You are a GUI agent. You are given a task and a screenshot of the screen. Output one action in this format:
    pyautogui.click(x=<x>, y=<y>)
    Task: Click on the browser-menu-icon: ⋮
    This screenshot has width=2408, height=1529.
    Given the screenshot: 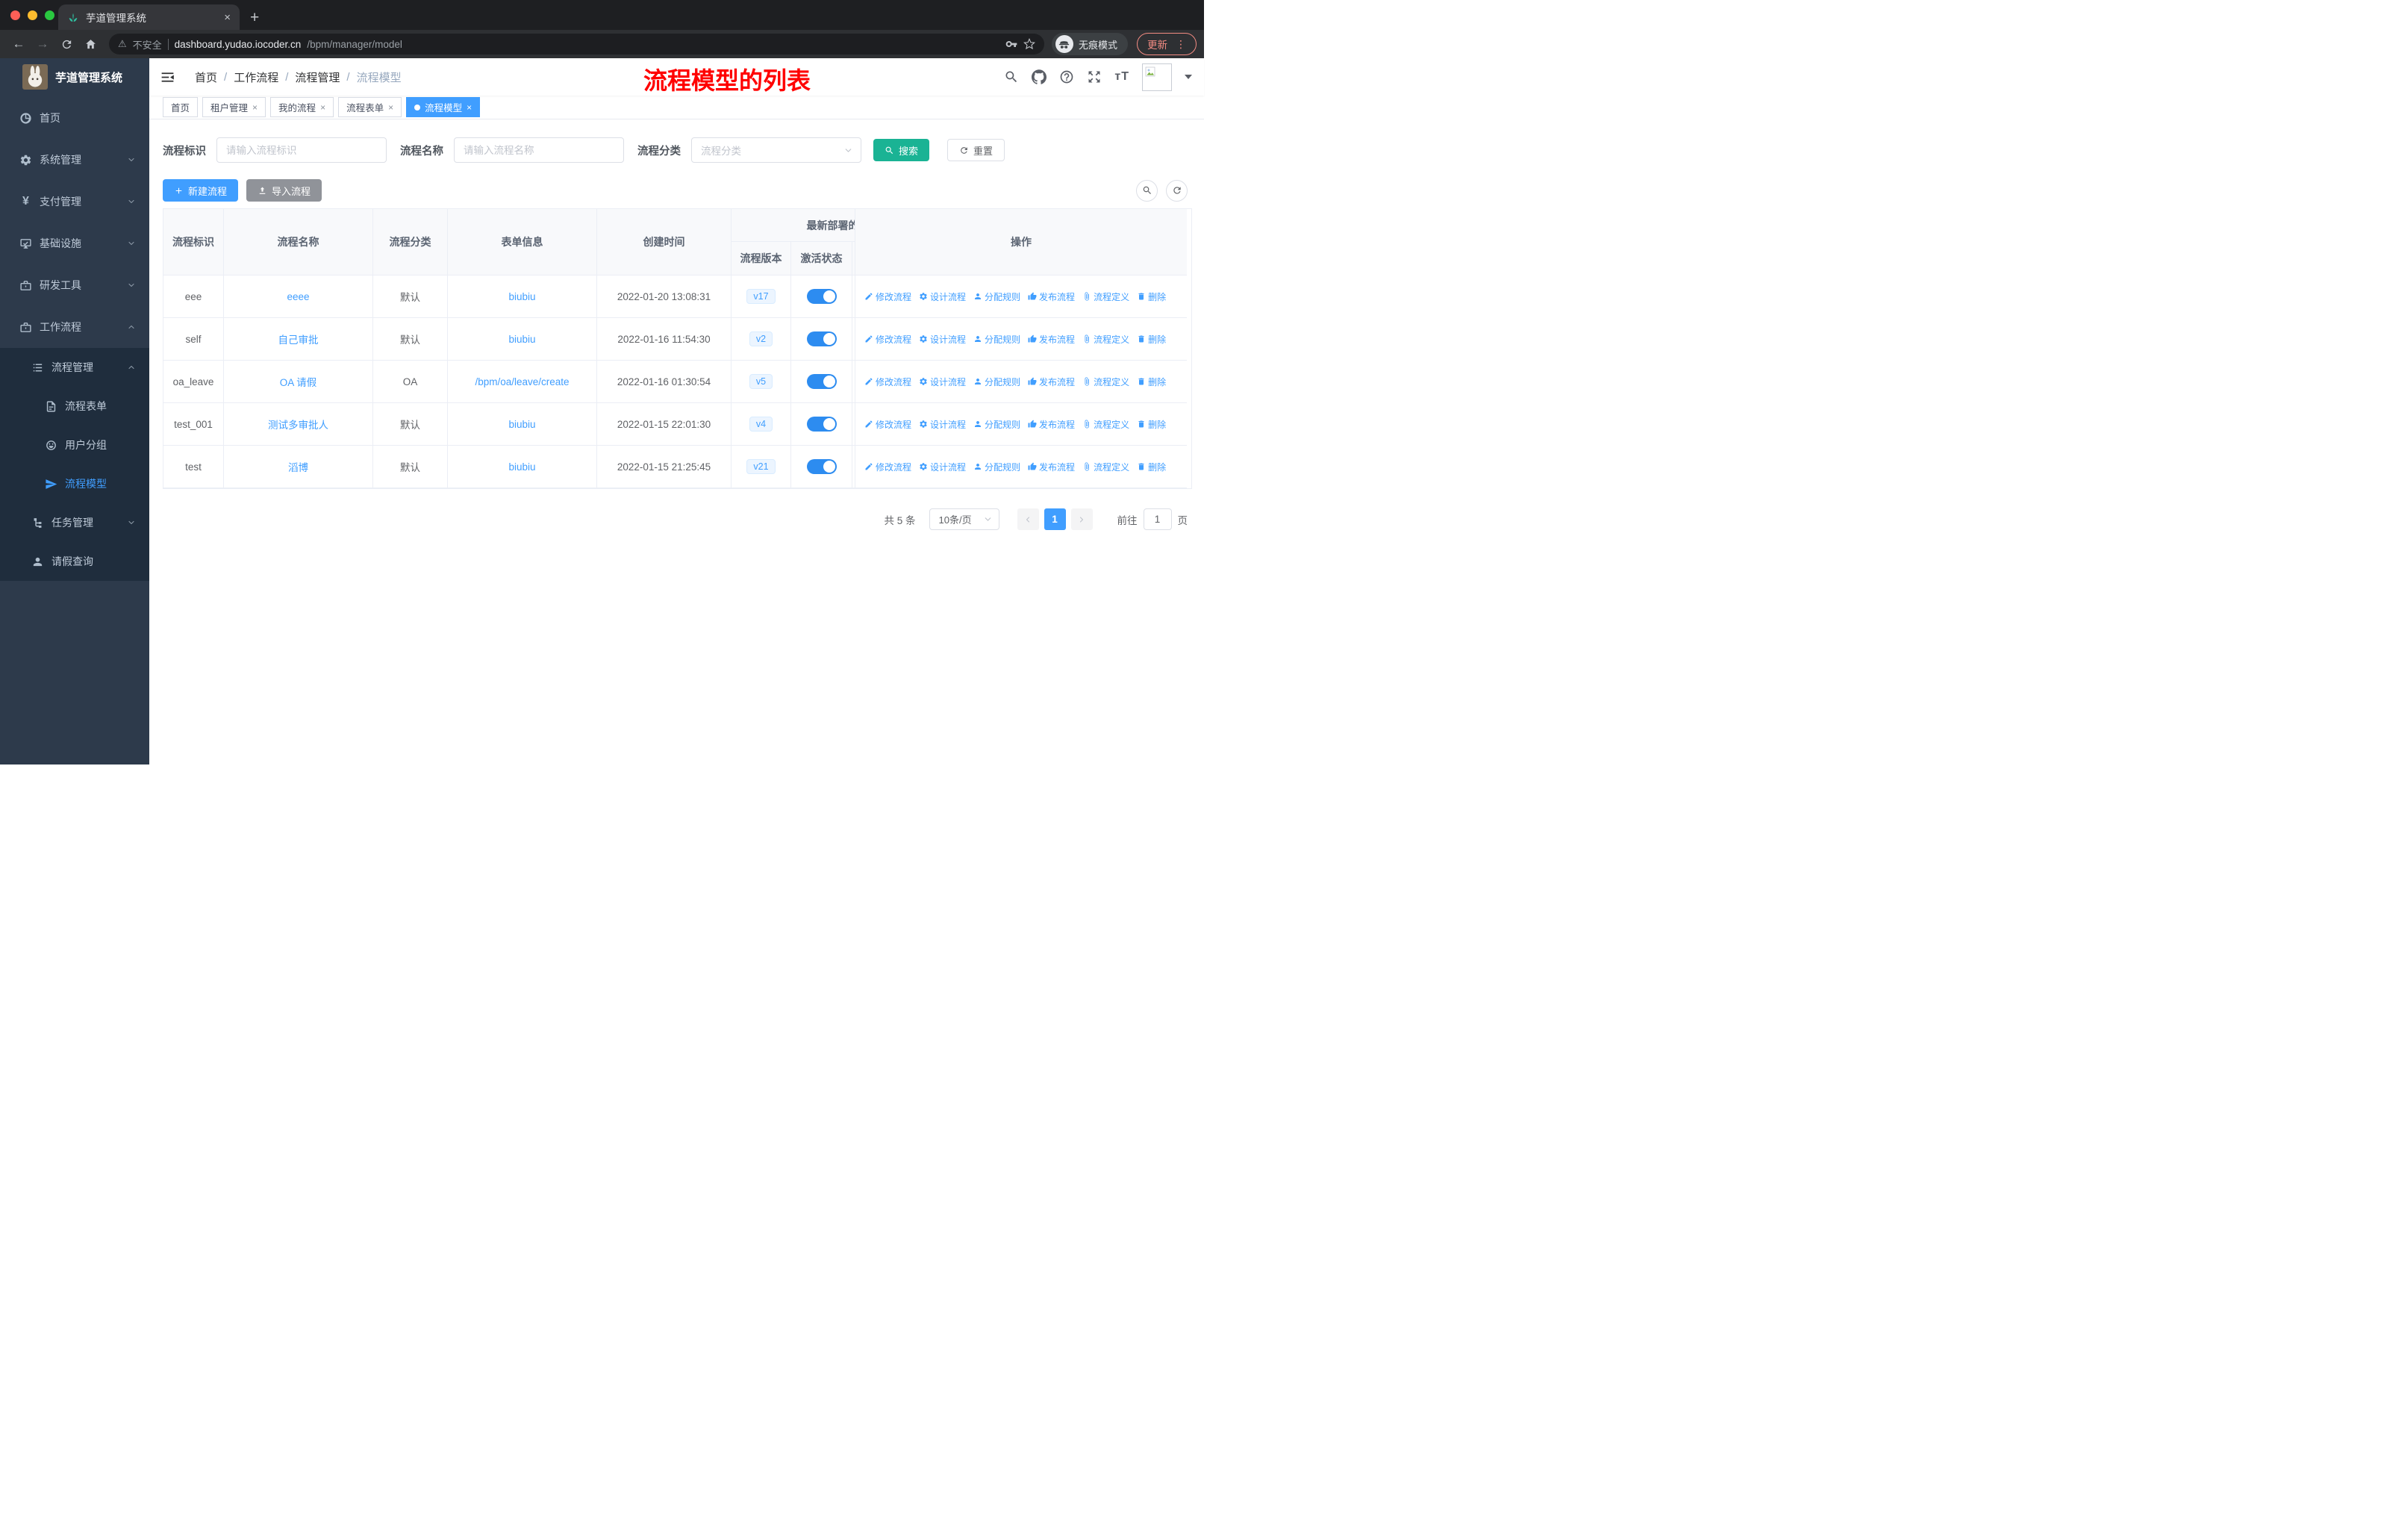 What is the action you would take?
    pyautogui.click(x=1181, y=44)
    